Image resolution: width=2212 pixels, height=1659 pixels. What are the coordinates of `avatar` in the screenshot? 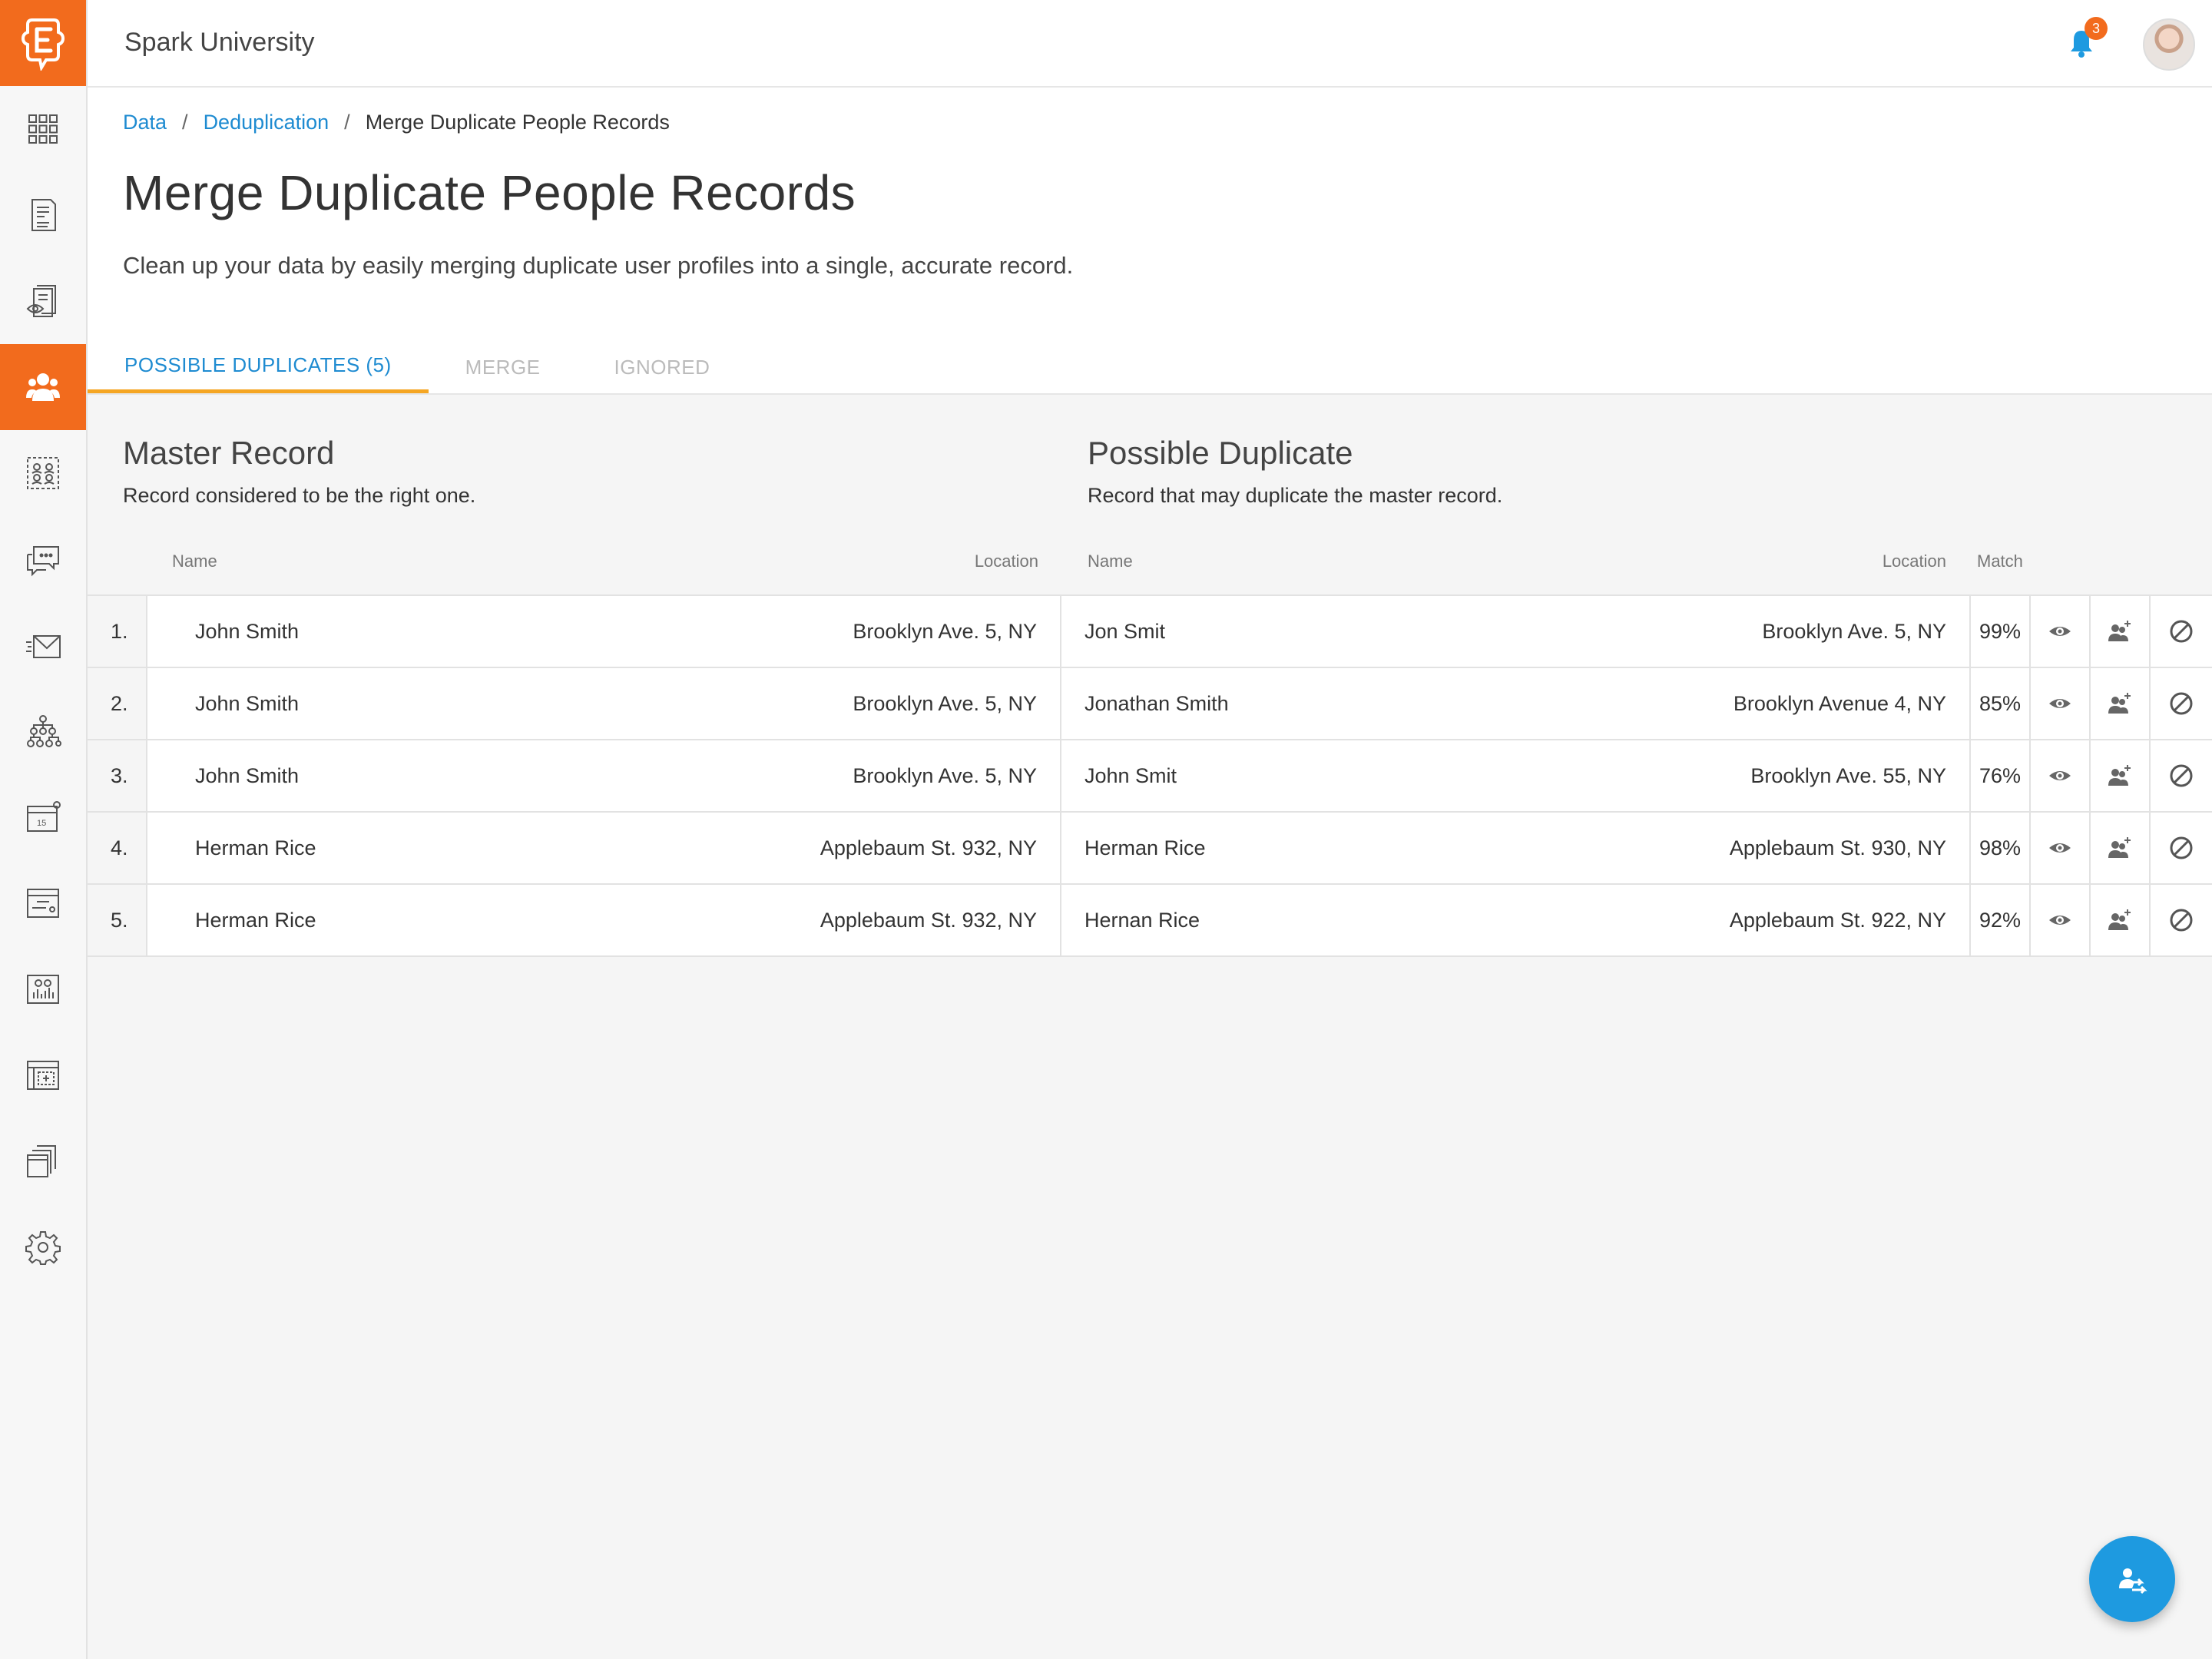 It's located at (2169, 44).